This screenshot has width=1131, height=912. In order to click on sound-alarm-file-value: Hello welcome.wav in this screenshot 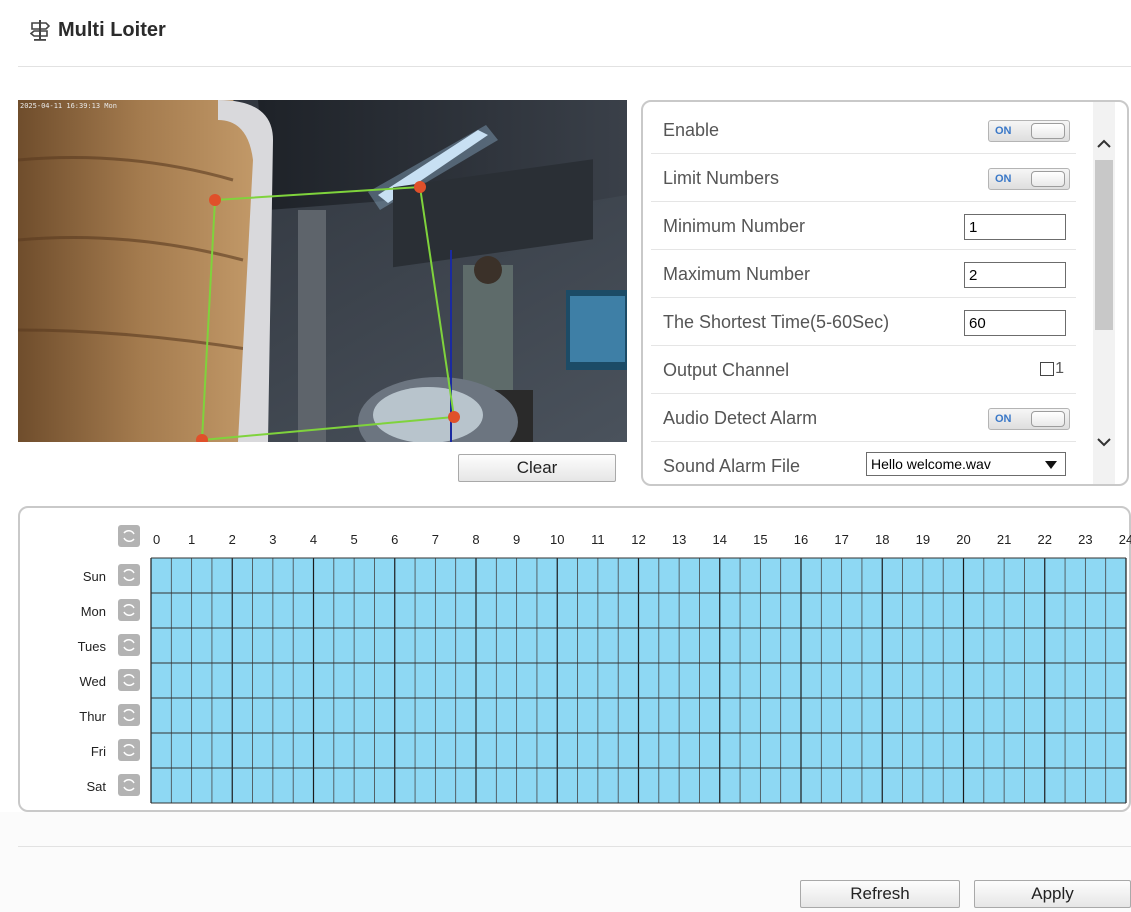, I will do `click(931, 464)`.